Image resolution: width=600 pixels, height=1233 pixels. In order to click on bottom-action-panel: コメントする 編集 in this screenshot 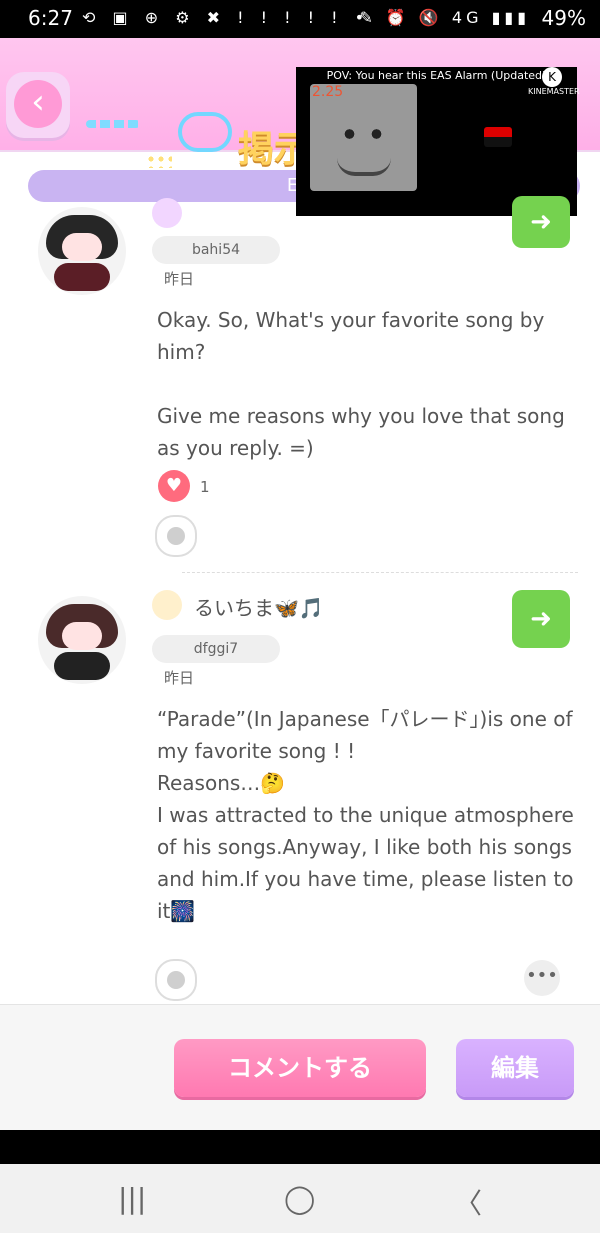, I will do `click(300, 1067)`.